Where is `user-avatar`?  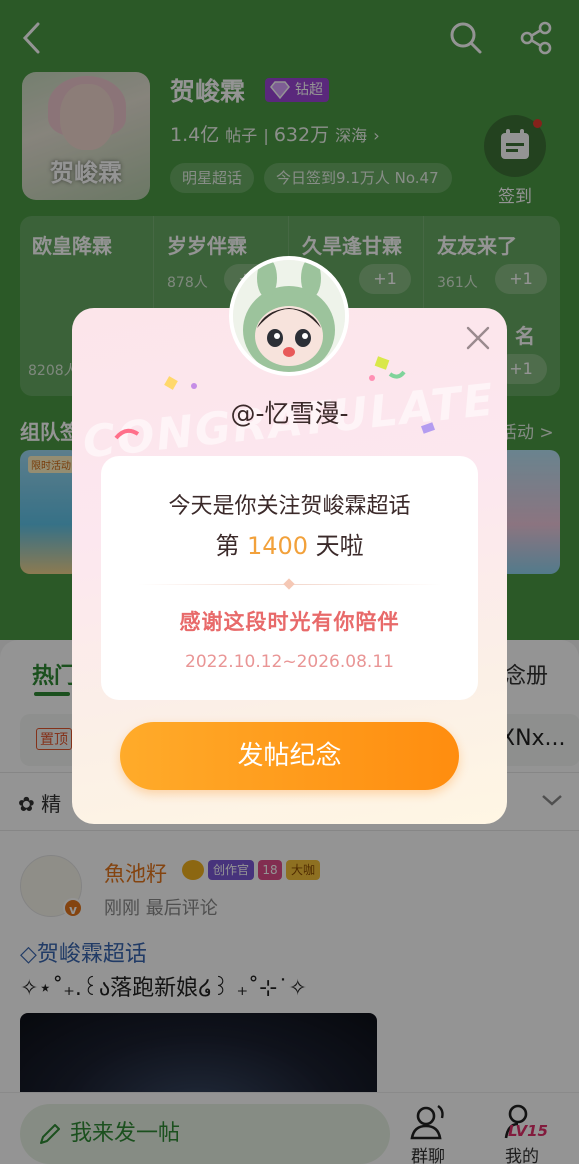
user-avatar is located at coordinates (289, 316).